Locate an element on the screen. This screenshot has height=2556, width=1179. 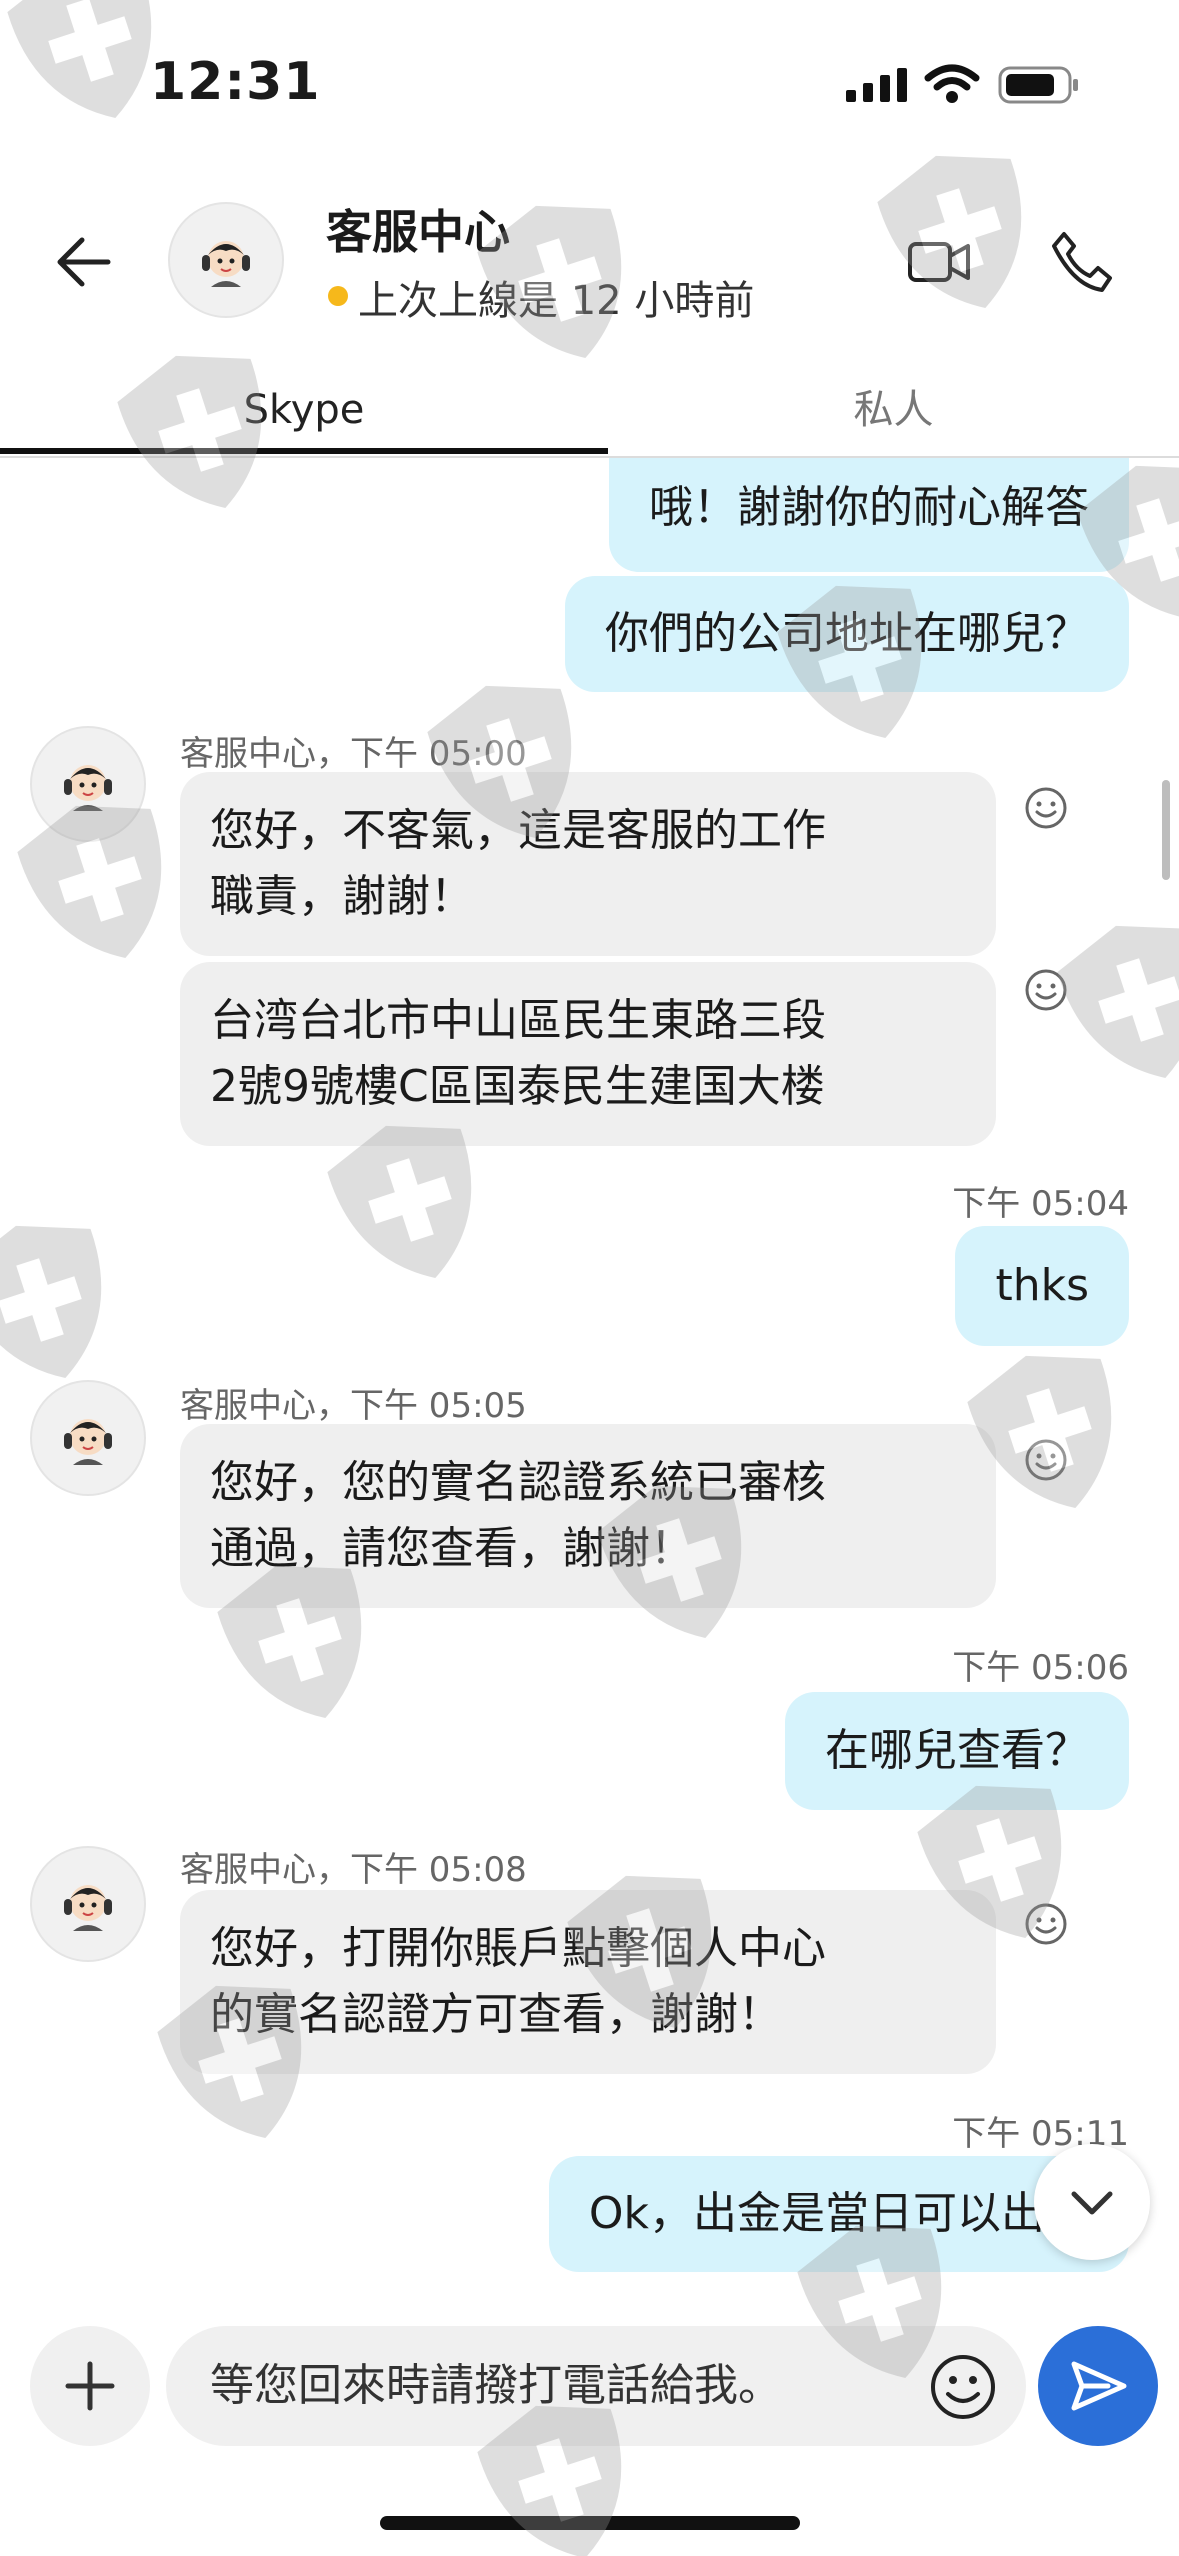
send-icon is located at coordinates (1099, 2386).